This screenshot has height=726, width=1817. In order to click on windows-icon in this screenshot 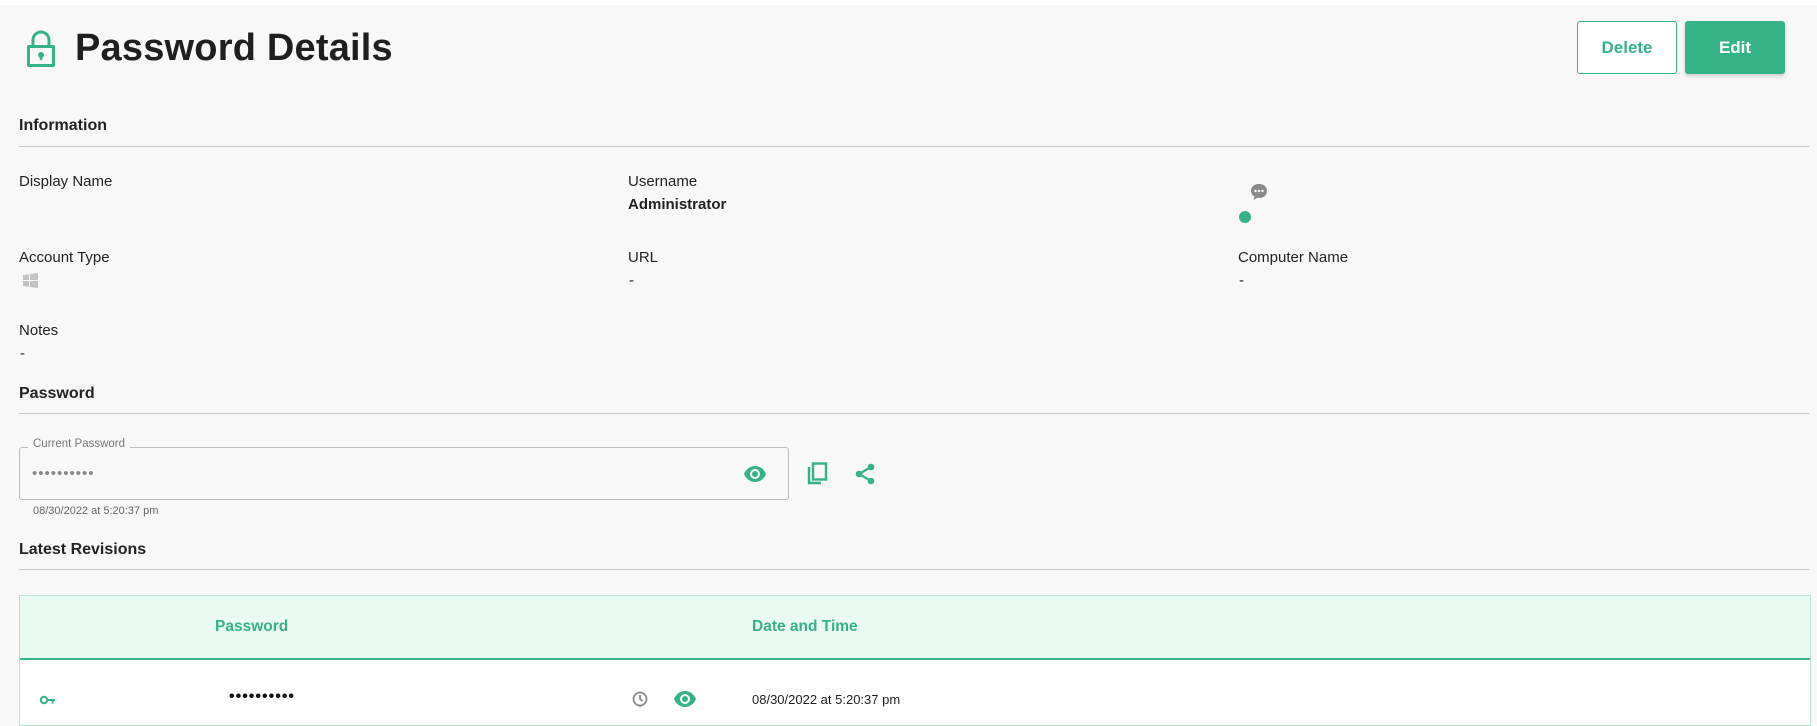, I will do `click(30, 280)`.